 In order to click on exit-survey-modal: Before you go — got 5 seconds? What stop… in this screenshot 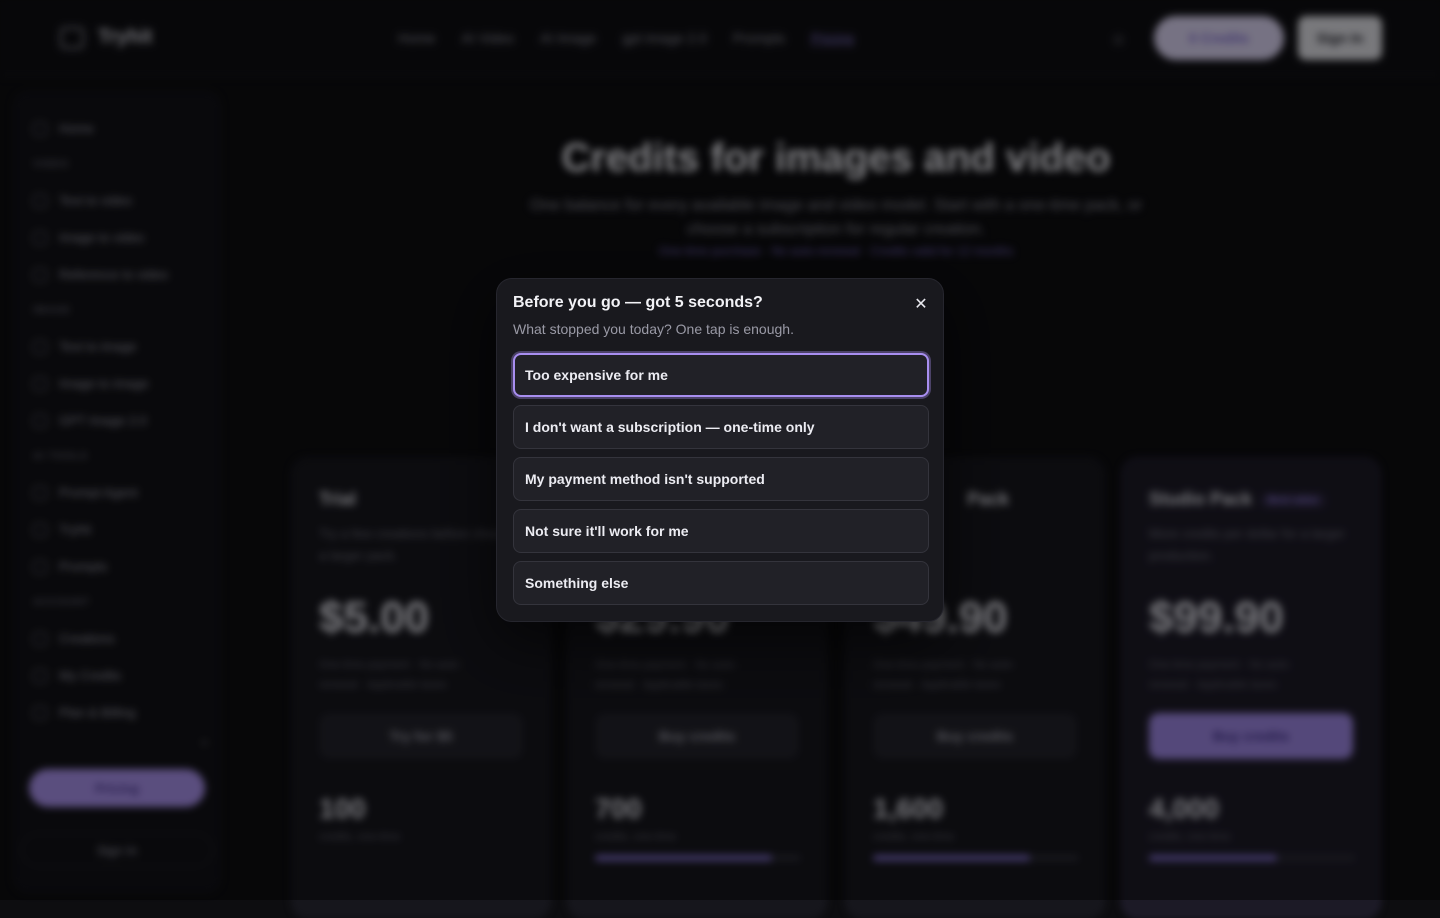, I will do `click(720, 450)`.